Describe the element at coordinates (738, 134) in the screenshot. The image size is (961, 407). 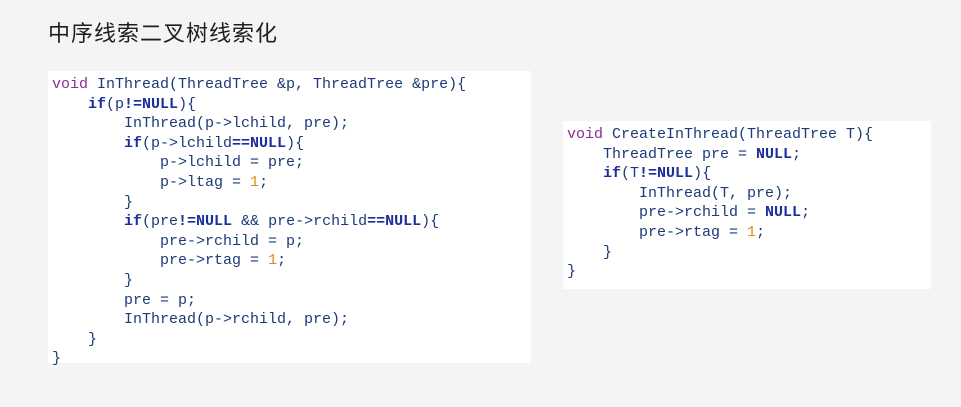
I see `code-token: CreateInThread(ThreadTree T){` at that location.